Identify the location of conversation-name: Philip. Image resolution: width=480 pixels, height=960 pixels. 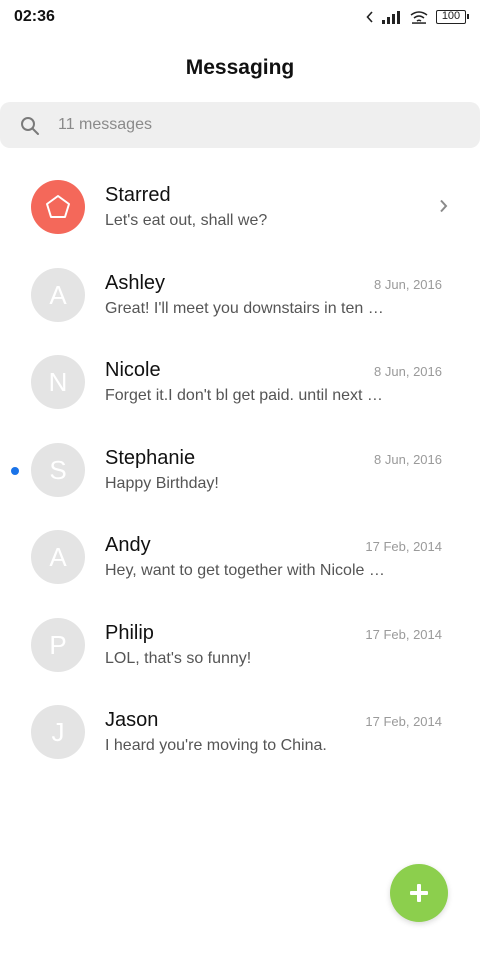
(129, 632).